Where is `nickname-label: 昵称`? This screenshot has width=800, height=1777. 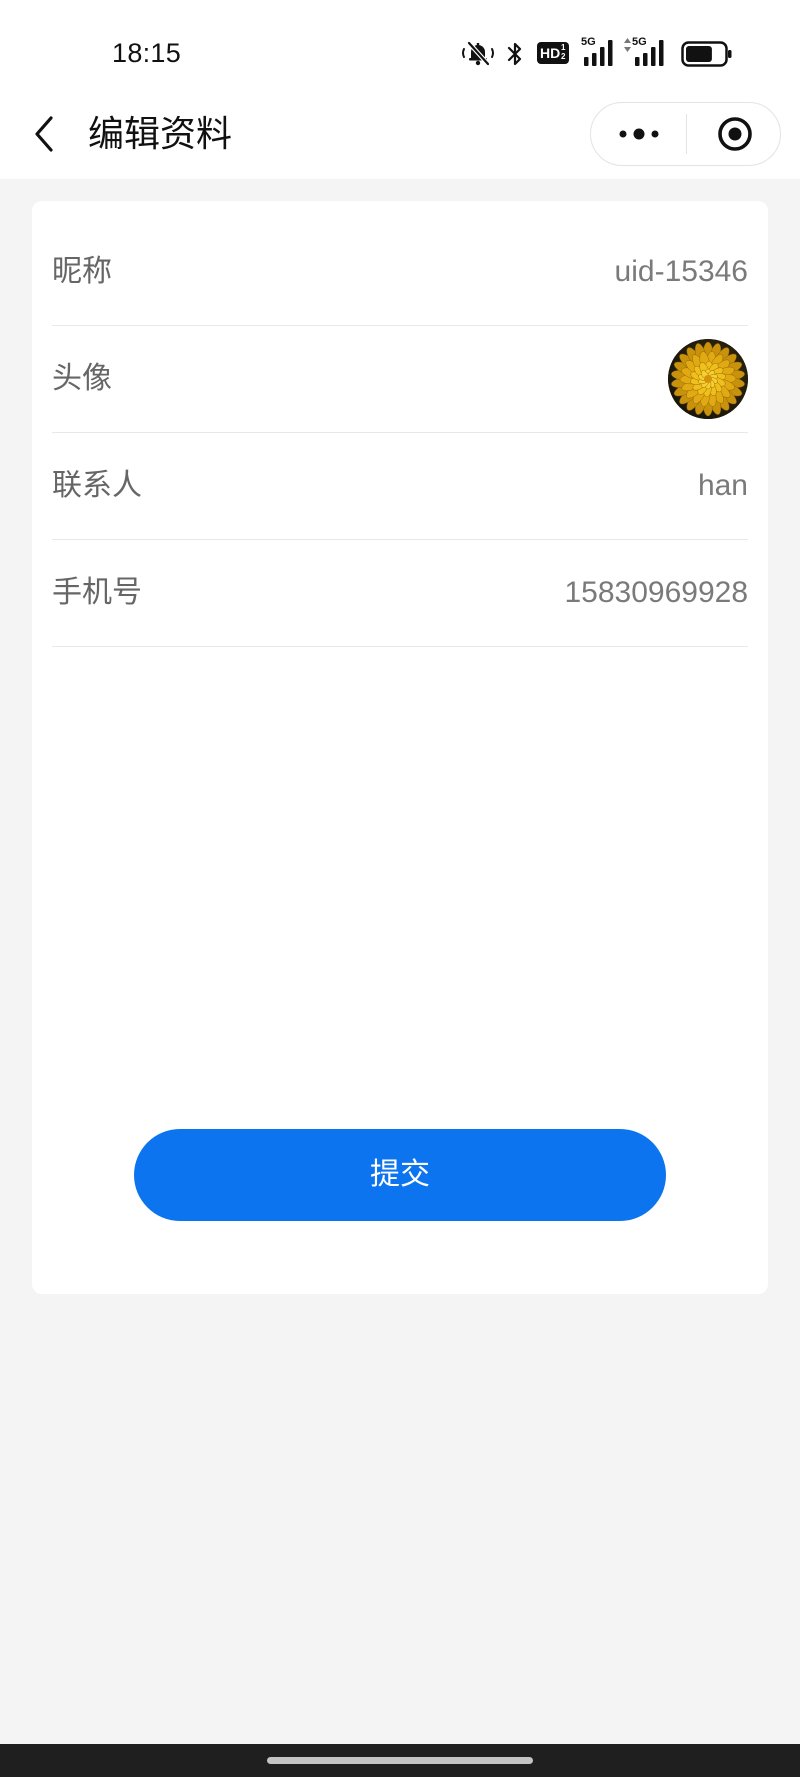
nickname-label: 昵称 is located at coordinates (82, 271).